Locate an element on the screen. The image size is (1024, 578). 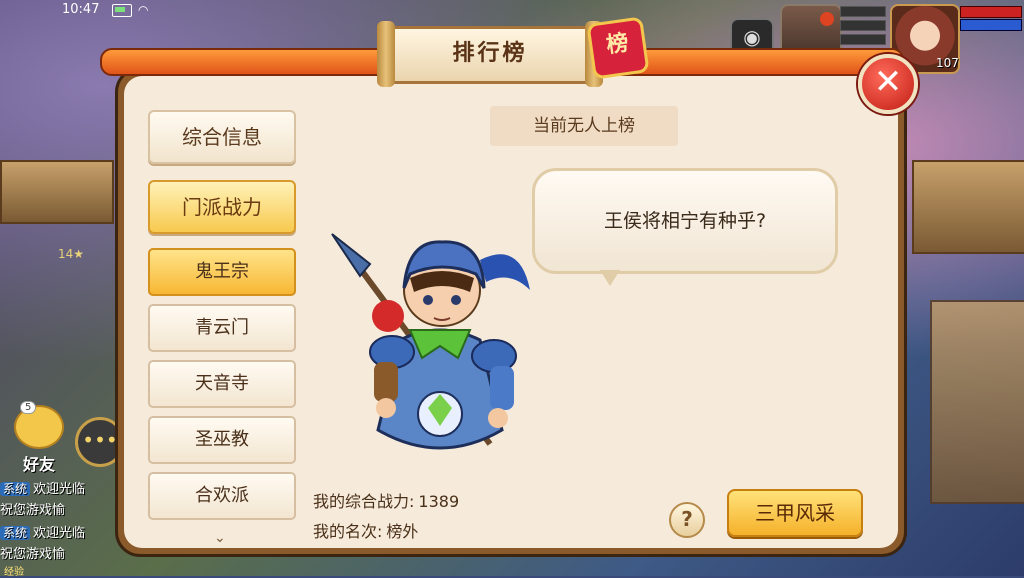
my-power: 我的综合战力: 1389 is located at coordinates (386, 500).